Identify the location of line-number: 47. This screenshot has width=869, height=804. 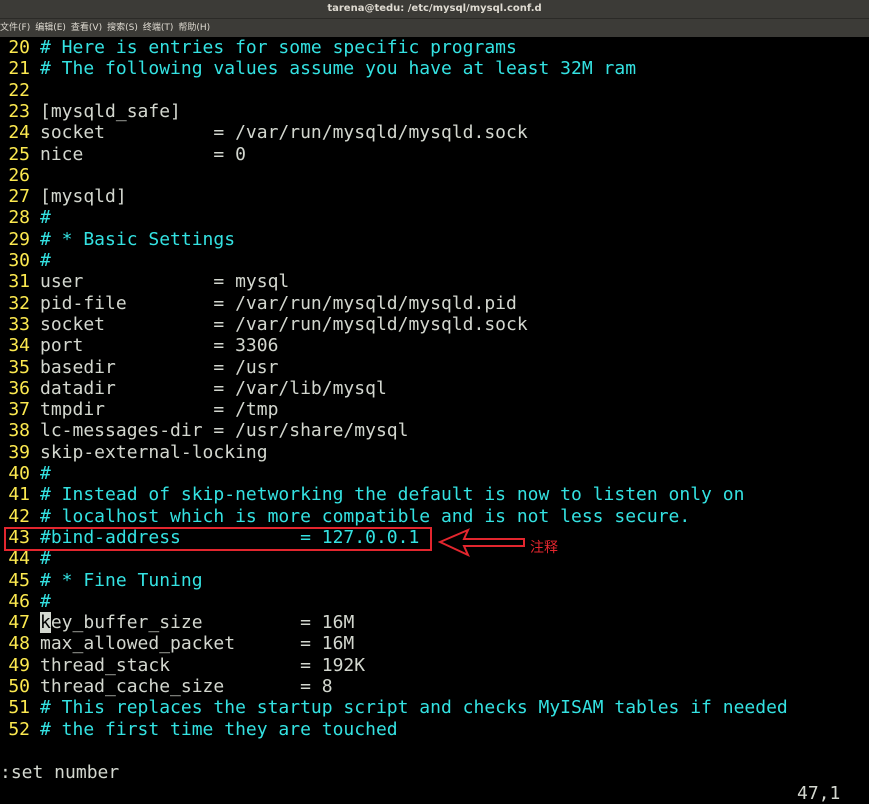
(19, 623).